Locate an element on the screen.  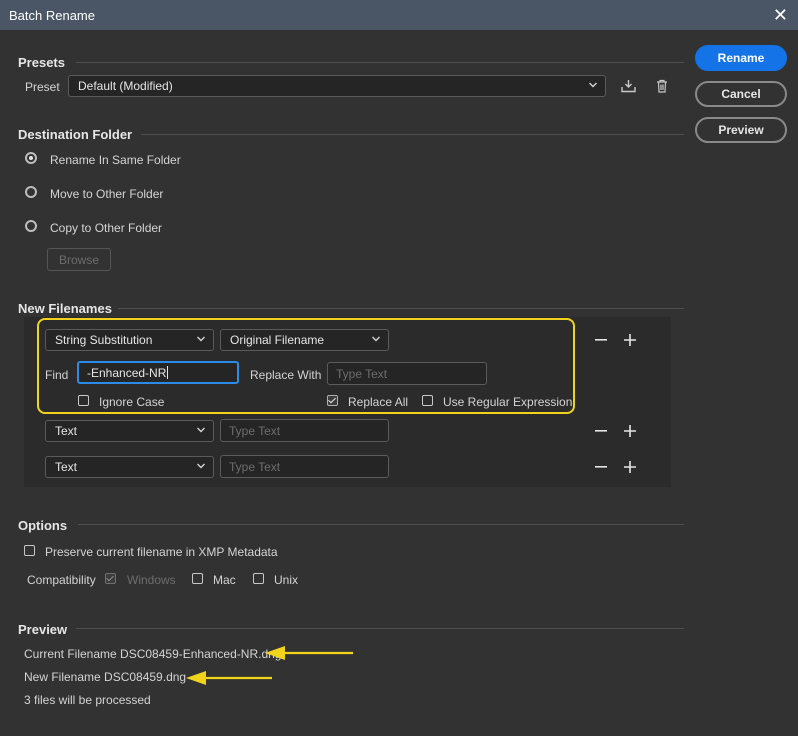
rule-text-input-2: Type Text is located at coordinates (304, 430).